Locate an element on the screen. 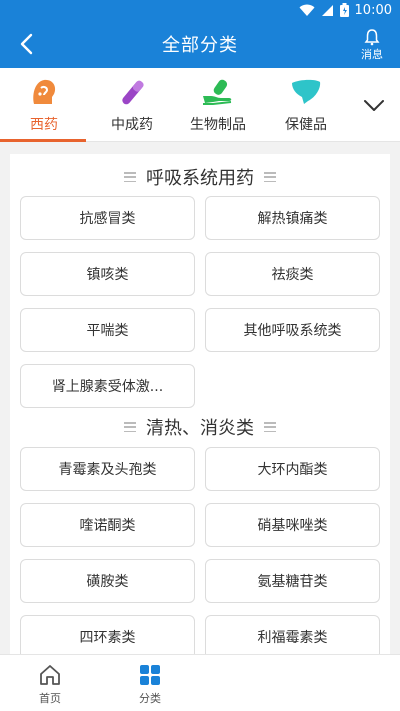  tab-label: 西药 is located at coordinates (44, 125).